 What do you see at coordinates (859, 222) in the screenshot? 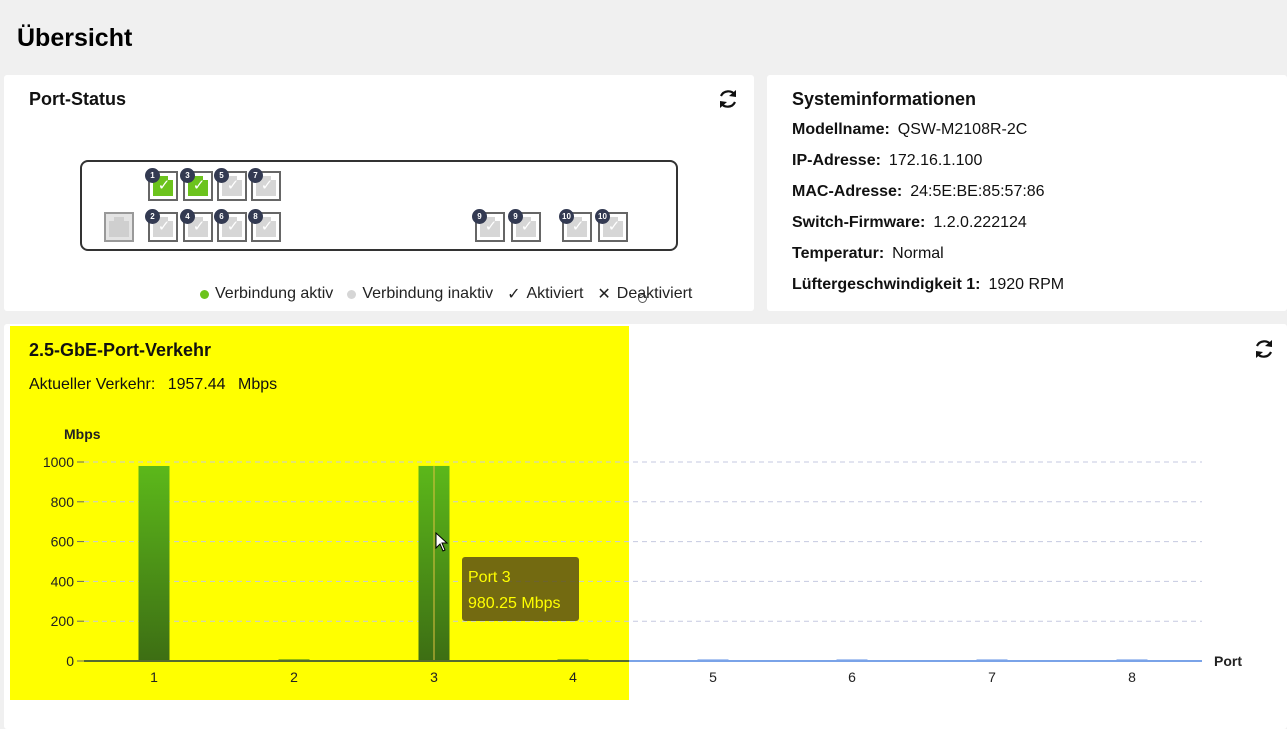
I see `info-key: Switch-Firmware:` at bounding box center [859, 222].